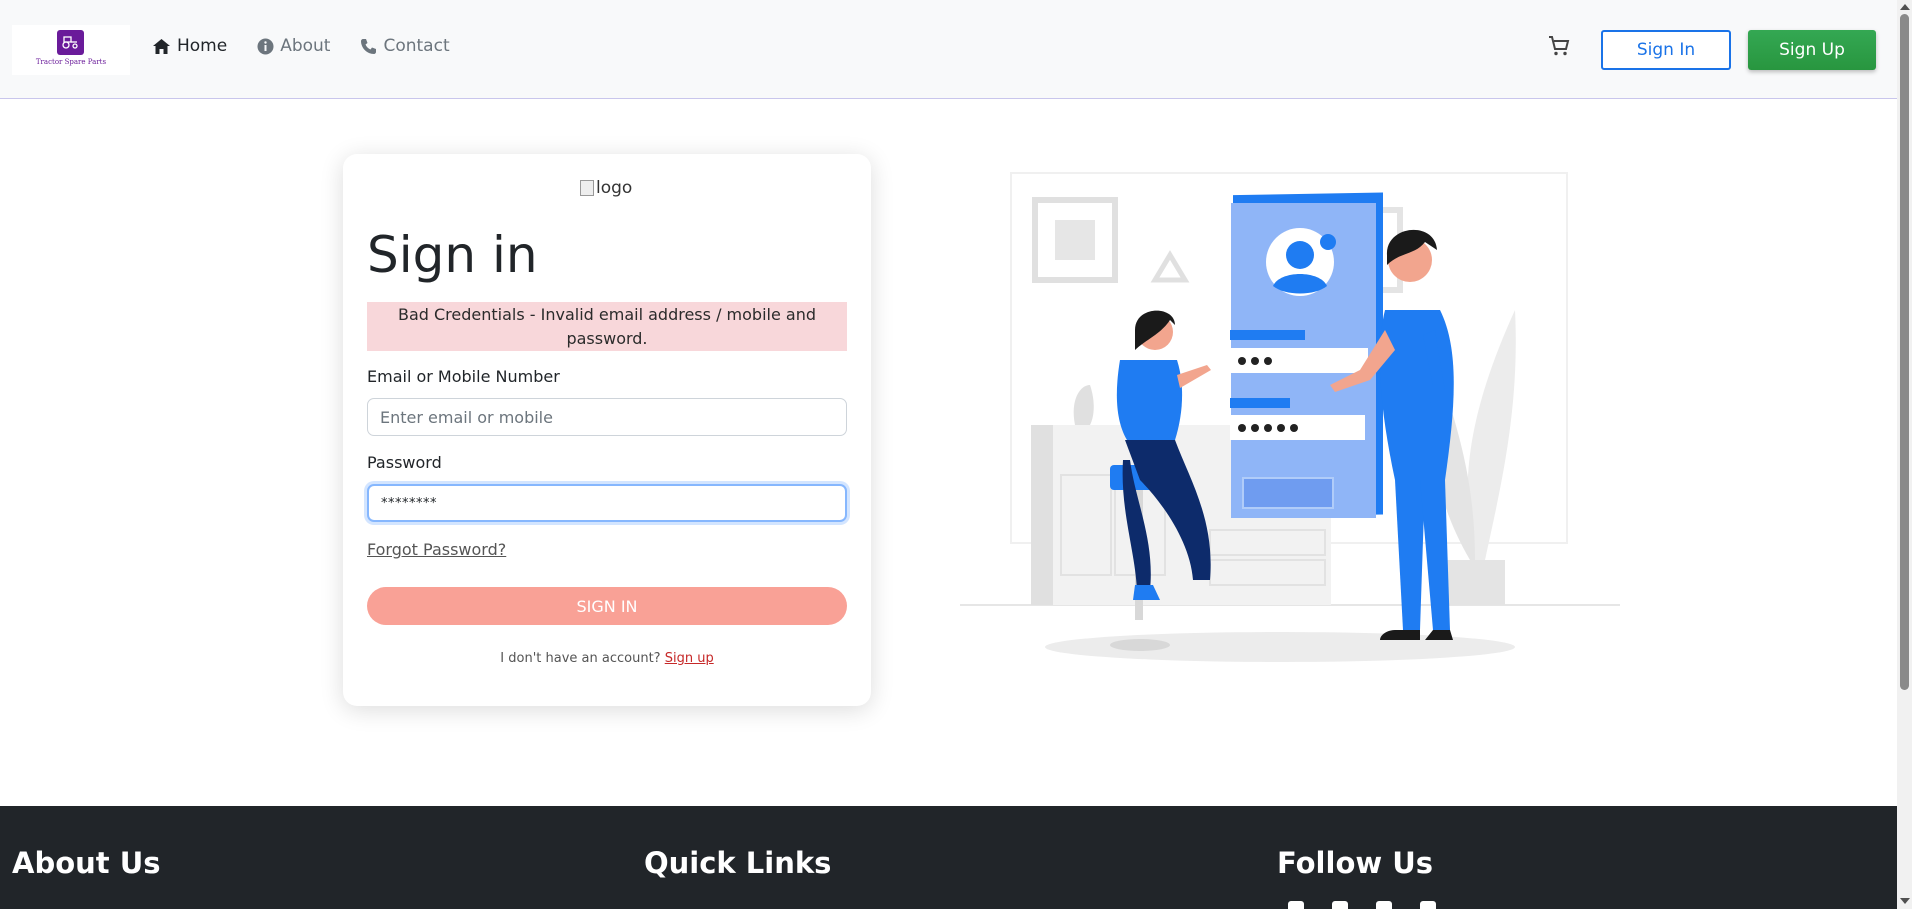 This screenshot has width=1912, height=909. I want to click on phone-icon, so click(369, 46).